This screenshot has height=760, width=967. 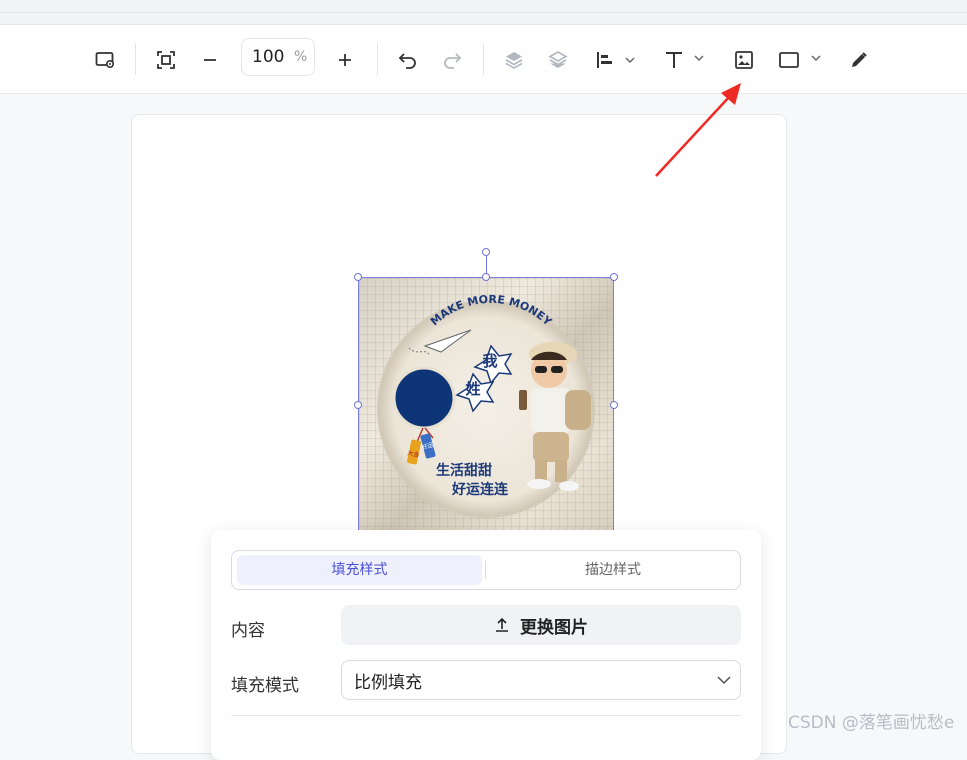 I want to click on redo-icon, so click(x=452, y=60).